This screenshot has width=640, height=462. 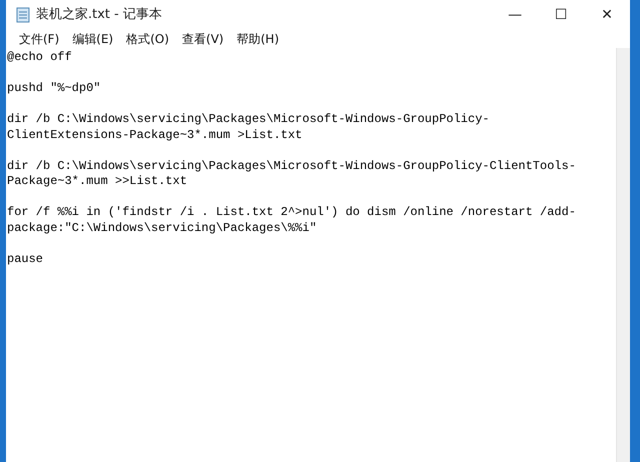 What do you see at coordinates (248, 120) in the screenshot?
I see `text-line: dir /b C:\Windows\servicing\Packages\Microsoft-Windows-GroupPolicy-` at bounding box center [248, 120].